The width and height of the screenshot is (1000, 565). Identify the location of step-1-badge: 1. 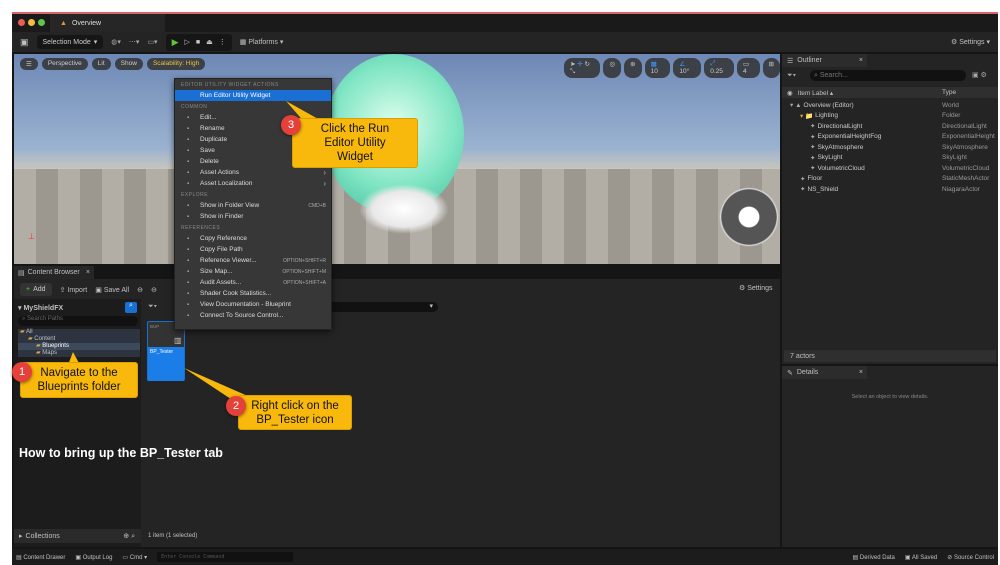
(22, 372).